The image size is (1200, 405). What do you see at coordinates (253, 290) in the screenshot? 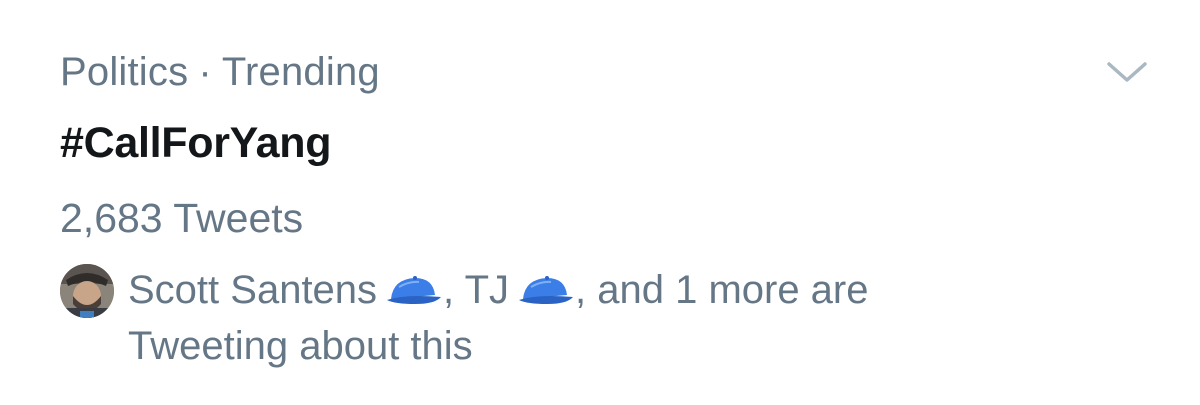
I see `social-user-1: Scott Santens` at bounding box center [253, 290].